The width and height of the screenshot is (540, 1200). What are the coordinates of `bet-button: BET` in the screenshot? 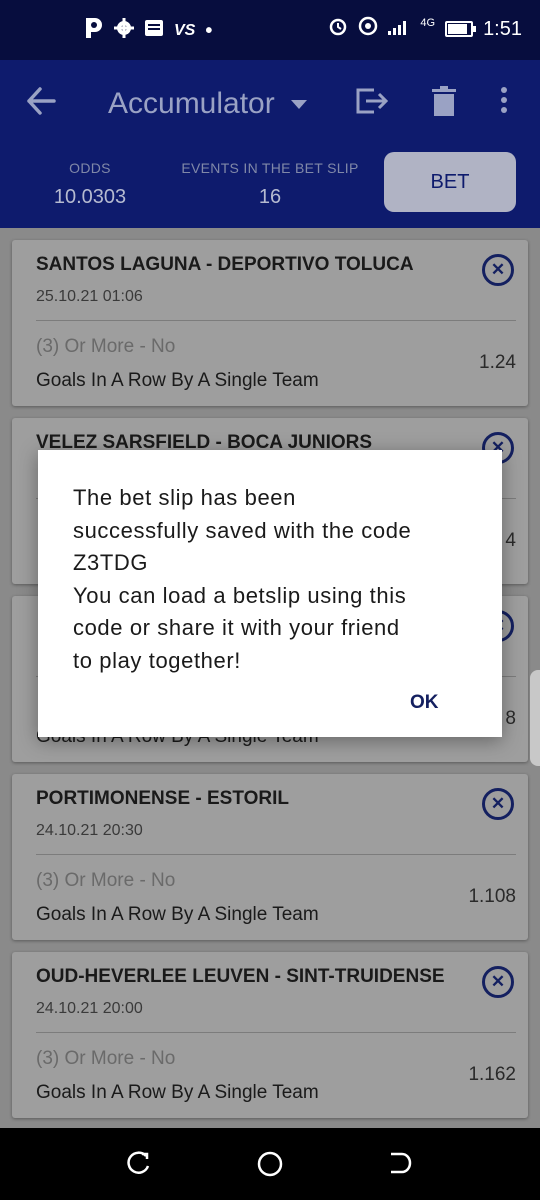 It's located at (450, 182).